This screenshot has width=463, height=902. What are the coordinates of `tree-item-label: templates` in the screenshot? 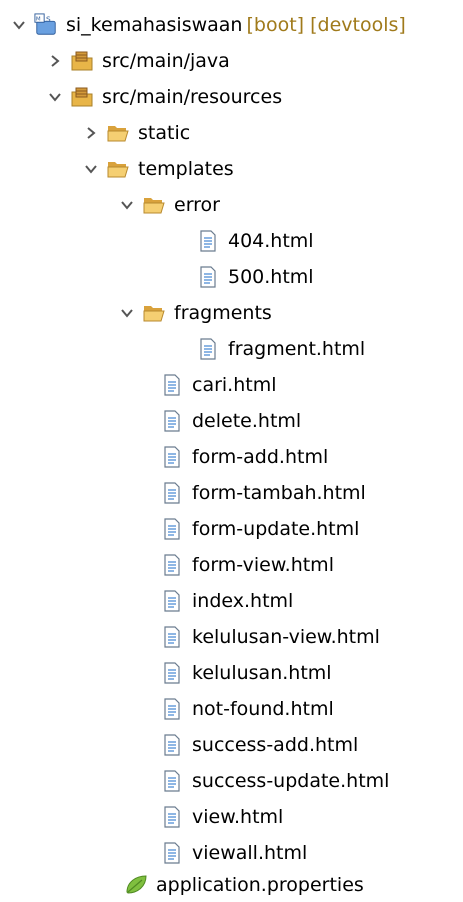 It's located at (186, 169).